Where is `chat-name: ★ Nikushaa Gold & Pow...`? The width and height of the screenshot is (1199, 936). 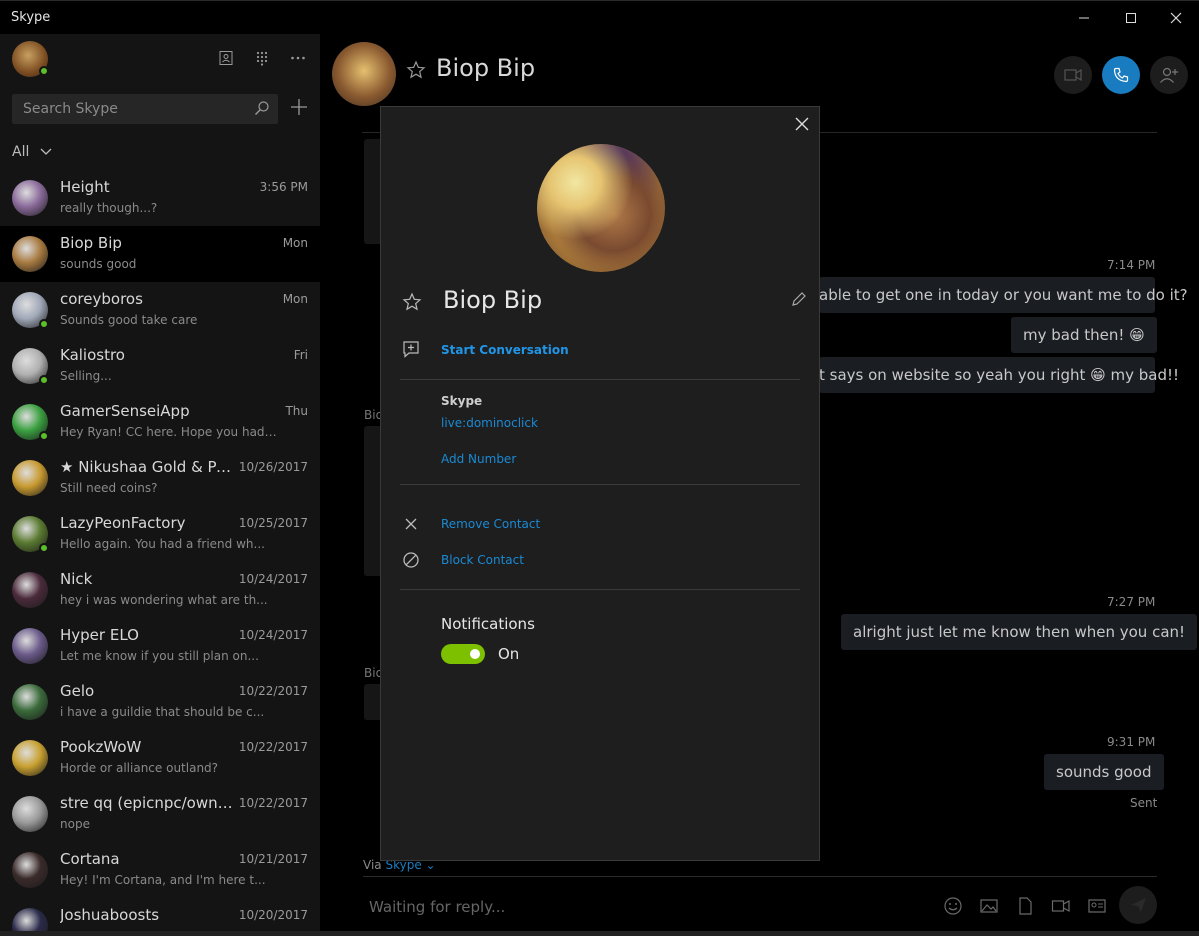 chat-name: ★ Nikushaa Gold & Pow... is located at coordinates (150, 467).